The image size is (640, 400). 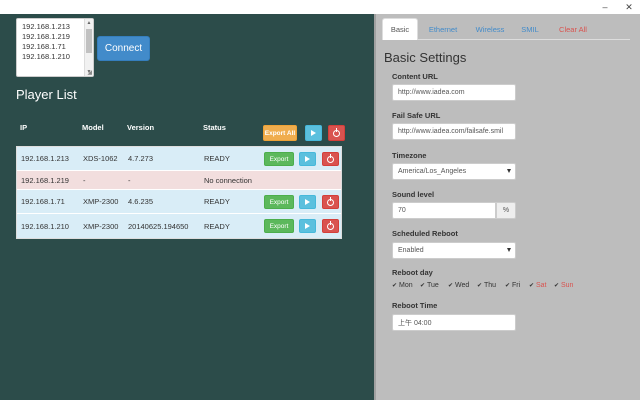 I want to click on scheduled-reboot-label: Scheduled Reboot, so click(x=425, y=233).